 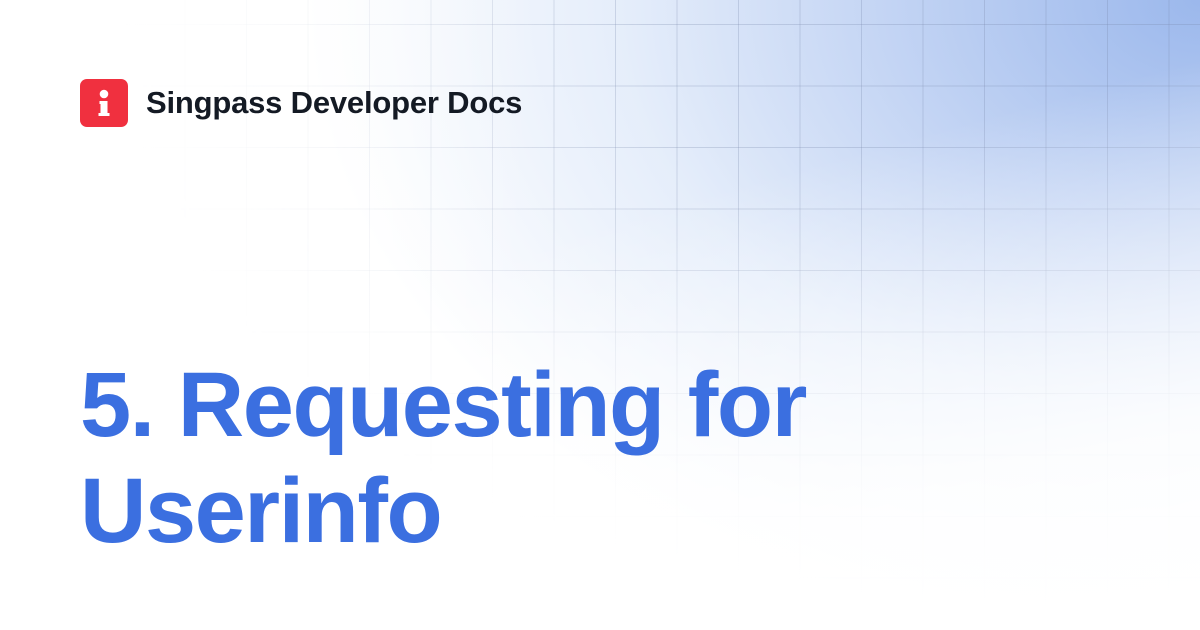 I want to click on brand-header: Singpass Developer Docs, so click(x=301, y=103).